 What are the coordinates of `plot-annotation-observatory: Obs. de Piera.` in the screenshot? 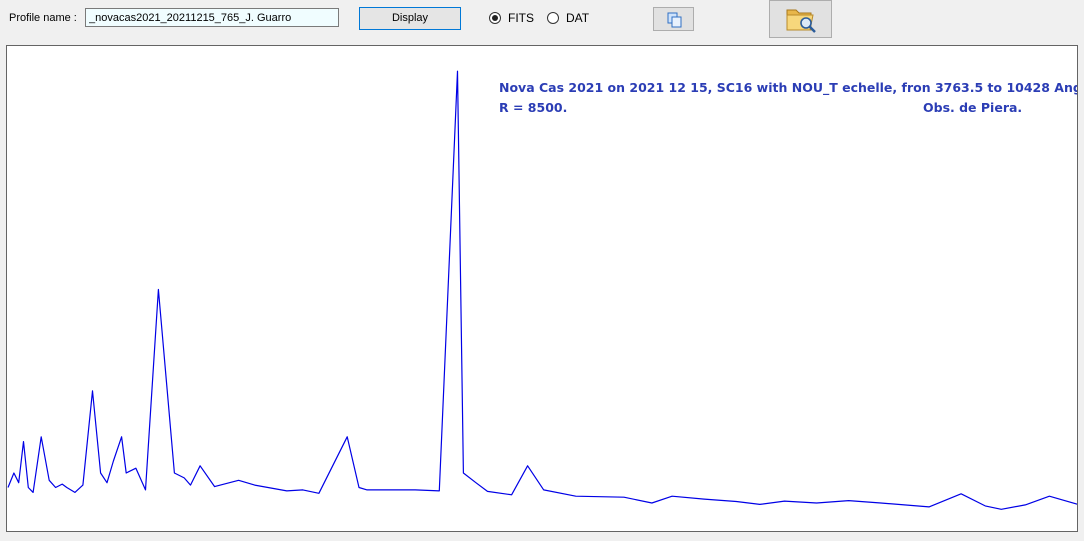 It's located at (973, 107).